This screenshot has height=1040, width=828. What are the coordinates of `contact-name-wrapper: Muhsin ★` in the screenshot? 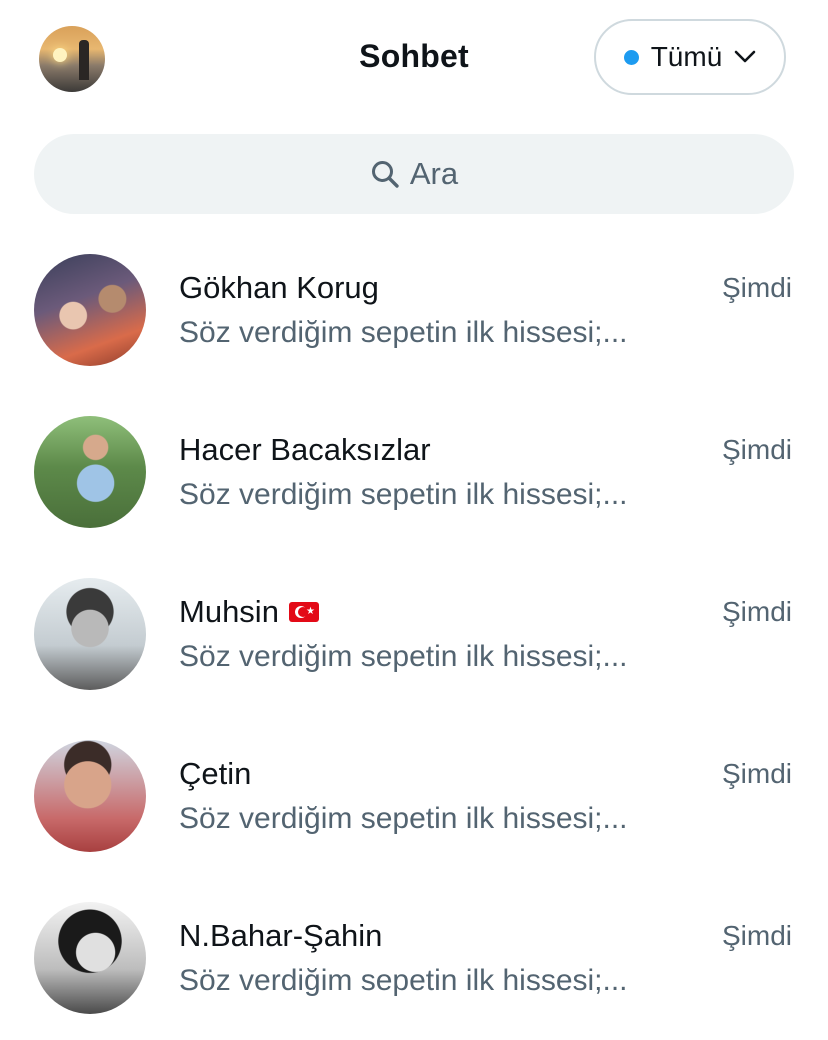 It's located at (249, 612).